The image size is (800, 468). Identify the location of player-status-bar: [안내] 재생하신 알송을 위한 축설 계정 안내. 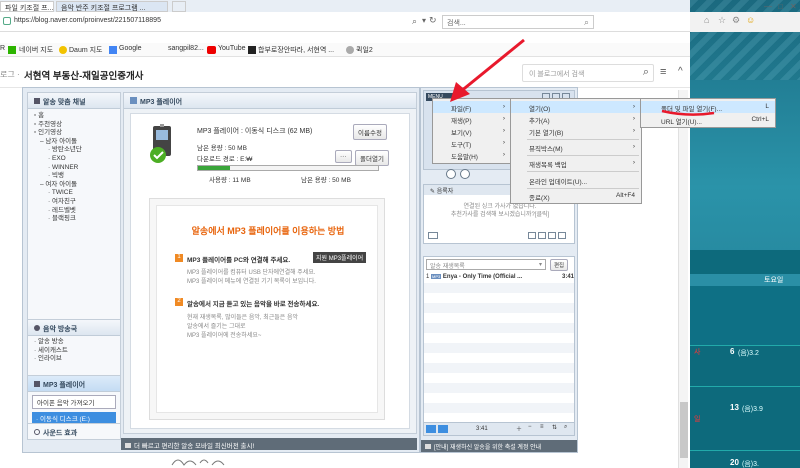
(499, 446).